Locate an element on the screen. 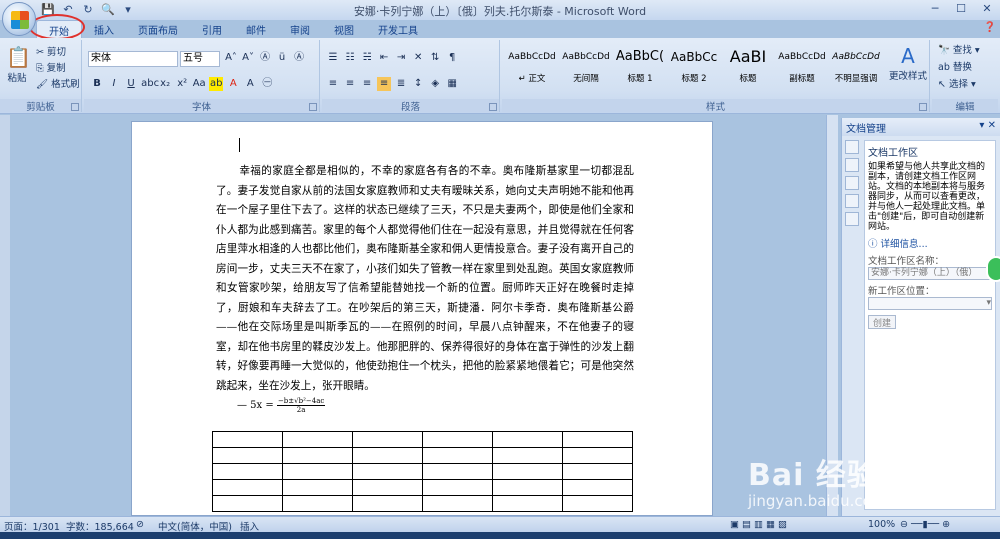 The width and height of the screenshot is (1000, 539). justify-icon: ≡ is located at coordinates (384, 84).